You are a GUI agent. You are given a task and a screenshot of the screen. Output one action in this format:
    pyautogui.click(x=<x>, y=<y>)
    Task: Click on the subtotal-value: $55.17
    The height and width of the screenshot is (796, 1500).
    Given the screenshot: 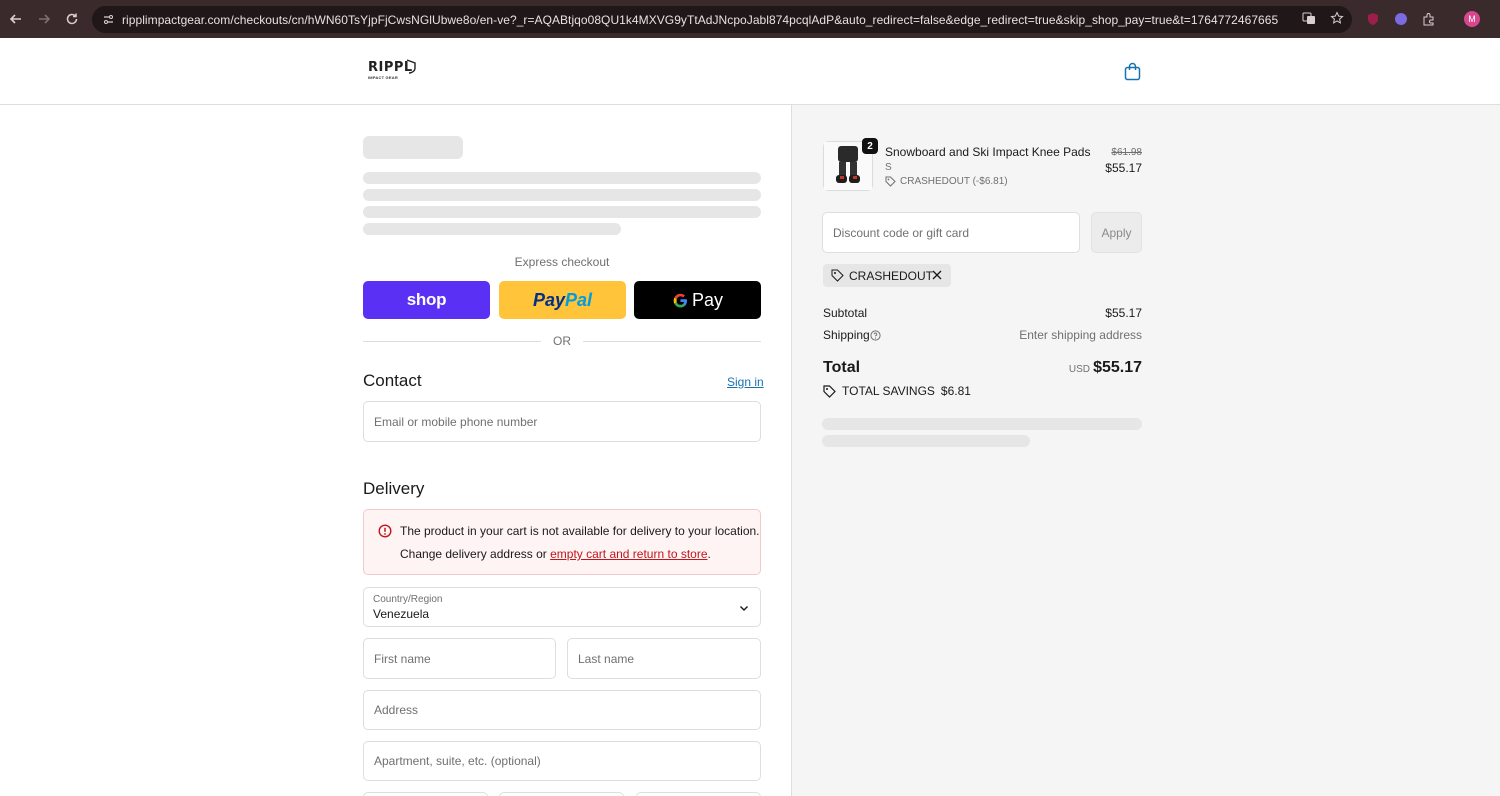 What is the action you would take?
    pyautogui.click(x=1123, y=313)
    